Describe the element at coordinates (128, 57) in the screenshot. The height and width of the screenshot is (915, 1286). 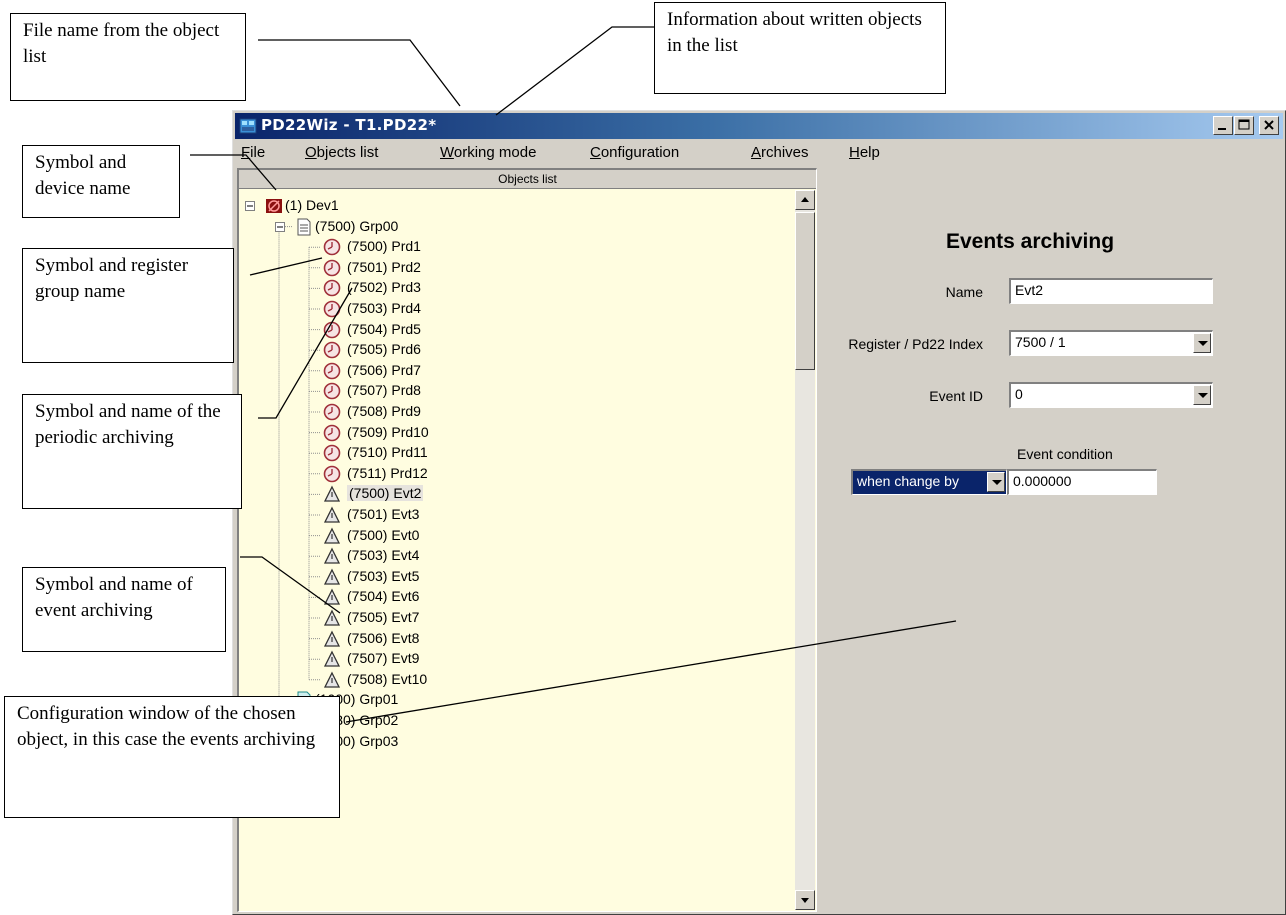
I see `callout-file-name: File name from the object list` at that location.